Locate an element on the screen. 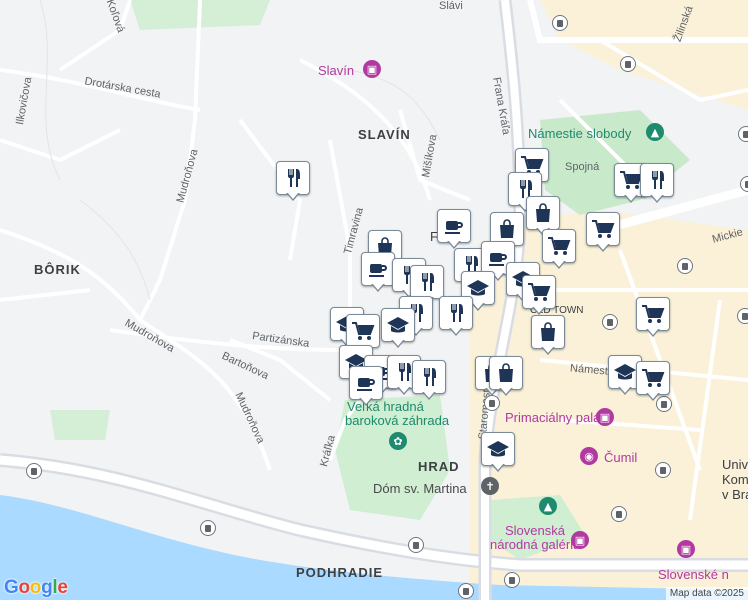  google-logo: Google is located at coordinates (36, 587).